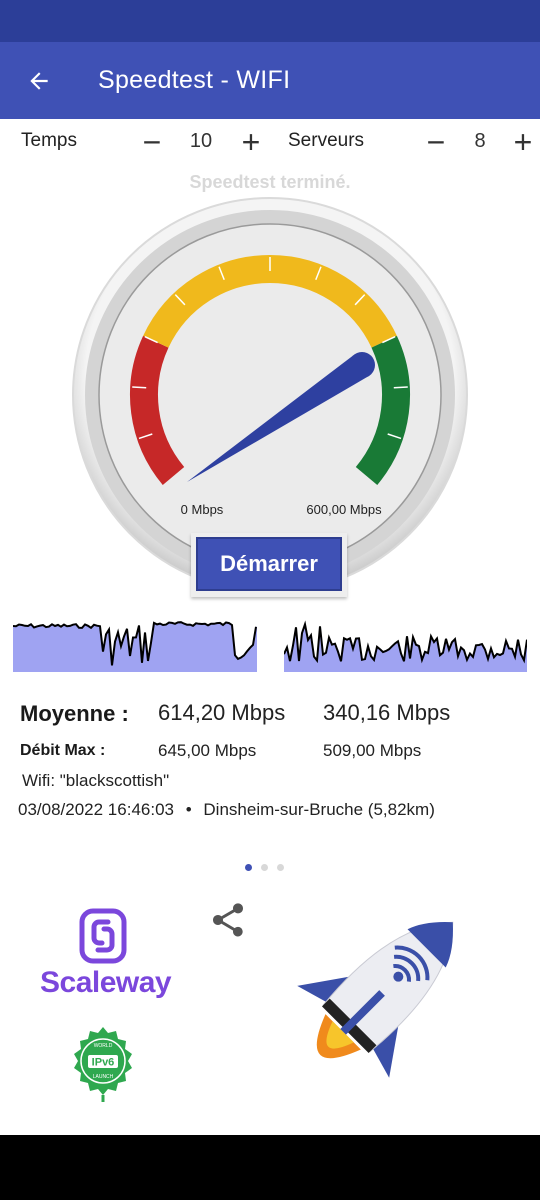 The height and width of the screenshot is (1200, 540). Describe the element at coordinates (63, 750) in the screenshot. I see `max-label: Débit Max :` at that location.